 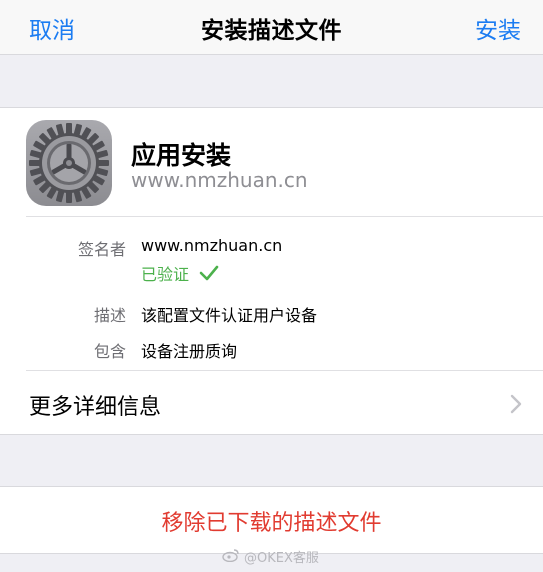 What do you see at coordinates (95, 407) in the screenshot?
I see `more-details-label: 更多详细信息` at bounding box center [95, 407].